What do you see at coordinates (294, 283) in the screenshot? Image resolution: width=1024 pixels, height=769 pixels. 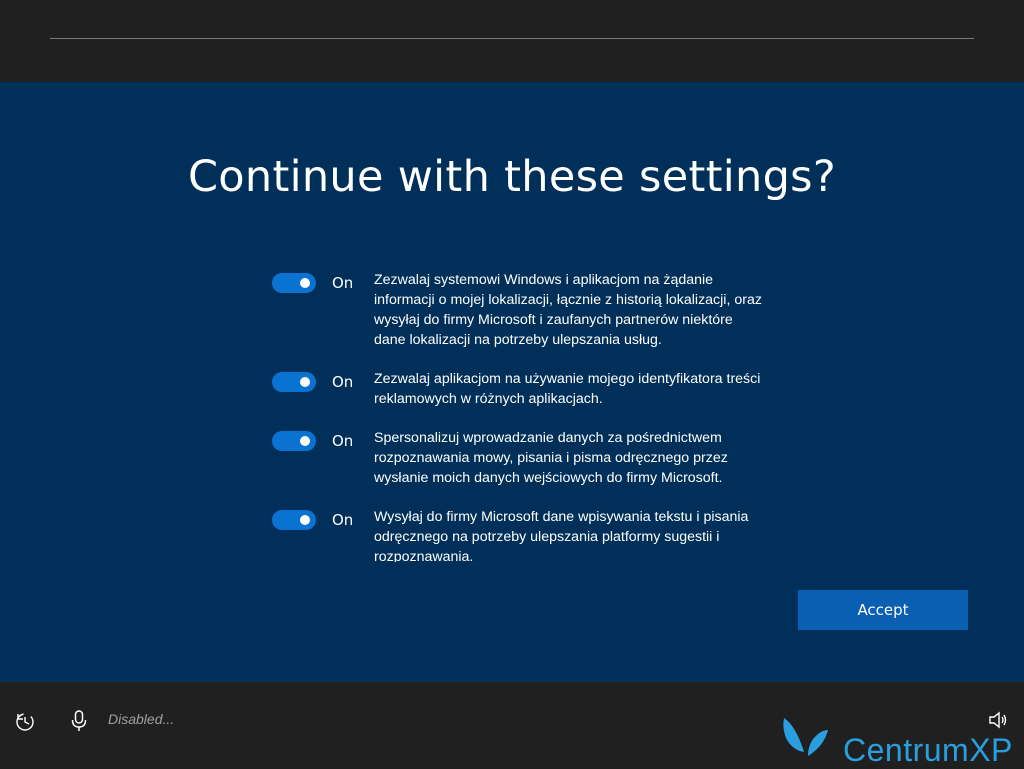 I see `location-toggle` at bounding box center [294, 283].